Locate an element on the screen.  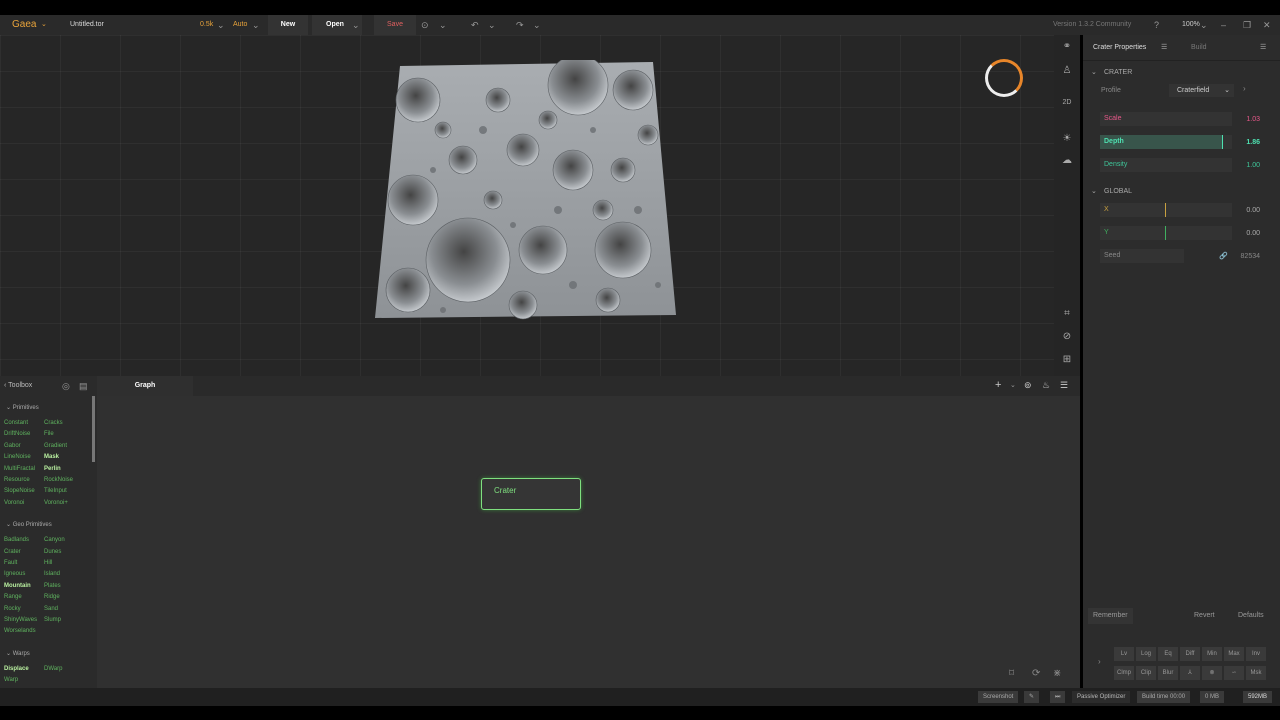
target-icon: ⊚ is located at coordinates (1028, 385).